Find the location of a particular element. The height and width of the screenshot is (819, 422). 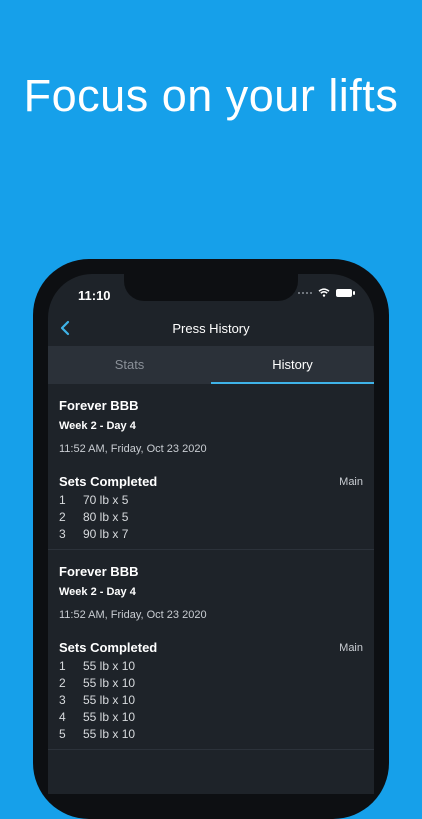

status-icons is located at coordinates (326, 292).